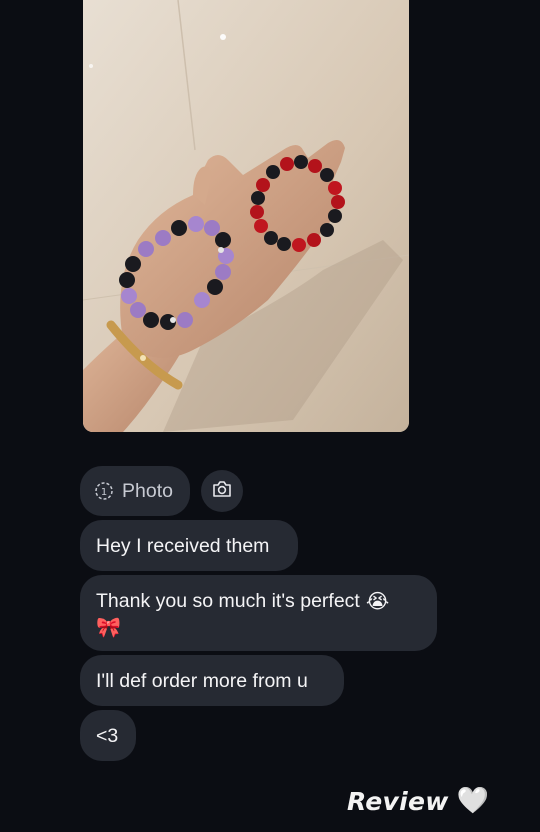 Image resolution: width=540 pixels, height=832 pixels. I want to click on svg-text: 1, so click(104, 492).